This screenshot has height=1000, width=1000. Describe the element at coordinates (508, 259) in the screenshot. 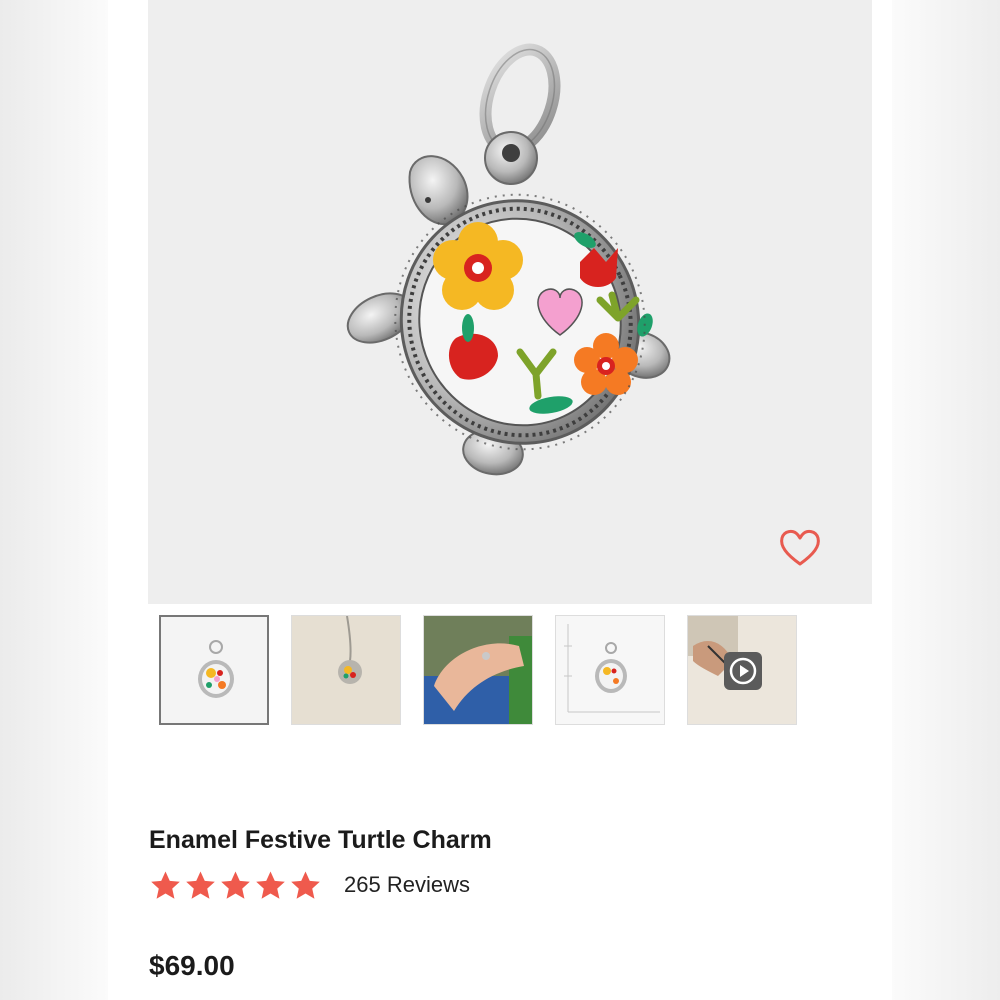

I see `turtle-charm-image` at that location.